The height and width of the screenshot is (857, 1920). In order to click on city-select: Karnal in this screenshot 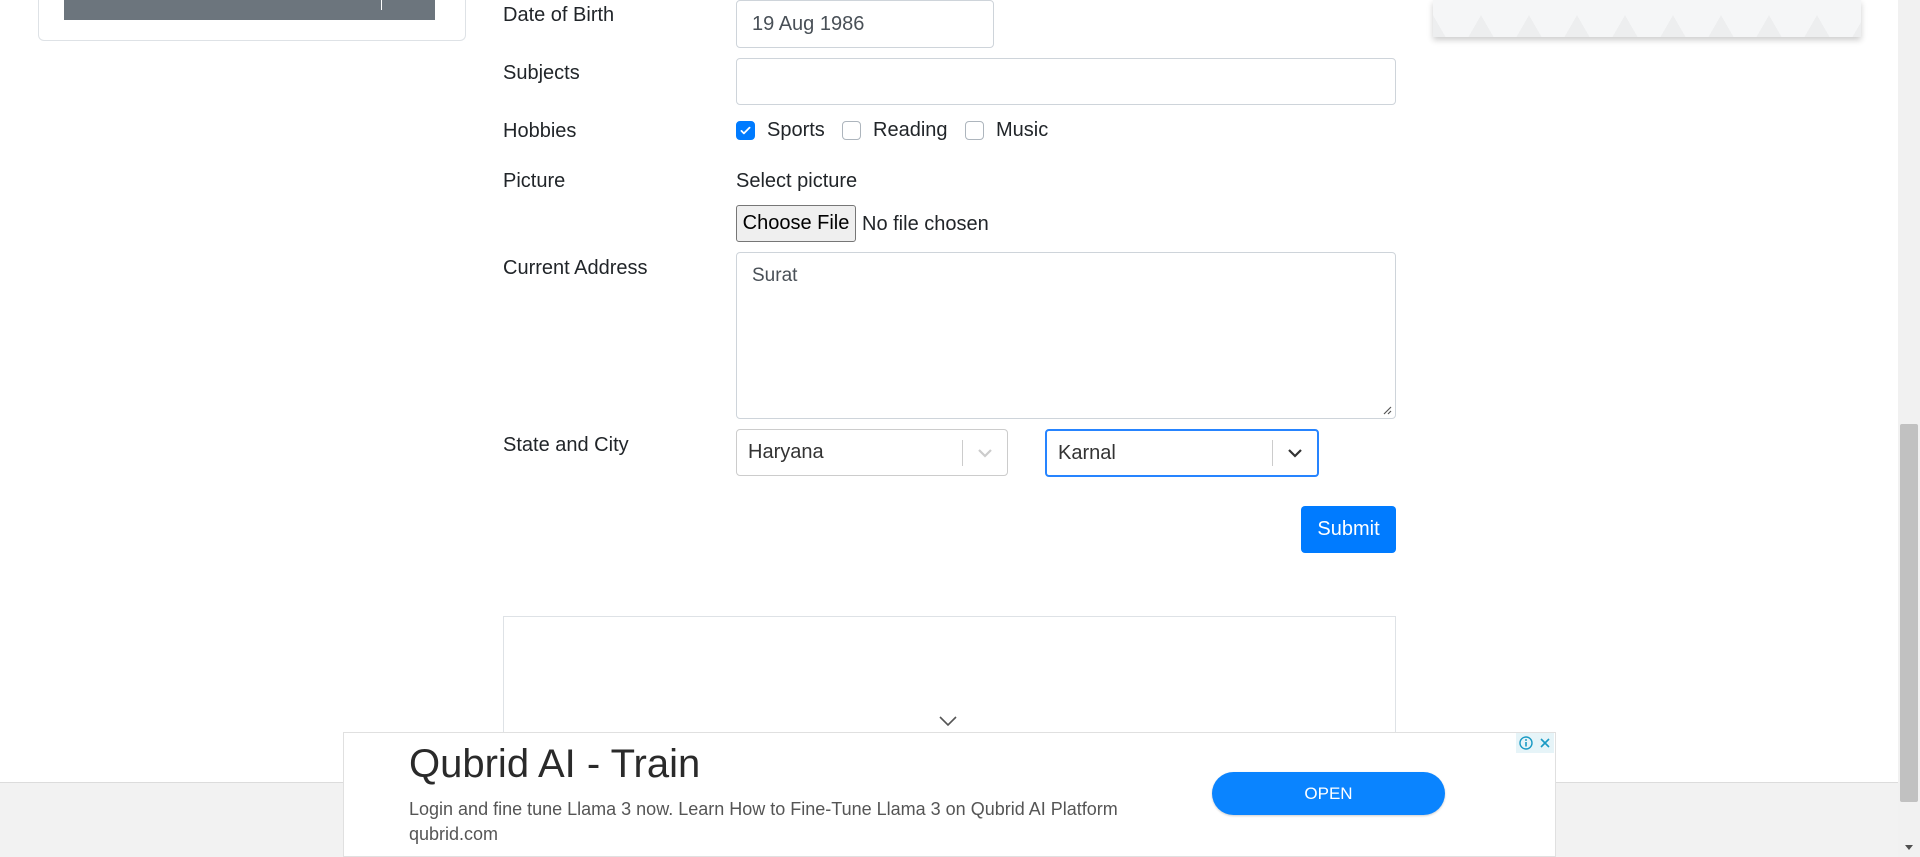, I will do `click(1182, 453)`.